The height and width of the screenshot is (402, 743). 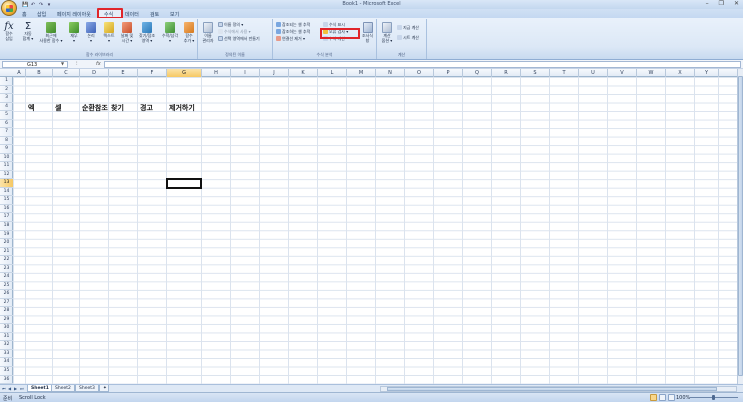 What do you see at coordinates (6, 175) in the screenshot?
I see `row-header: 12` at bounding box center [6, 175].